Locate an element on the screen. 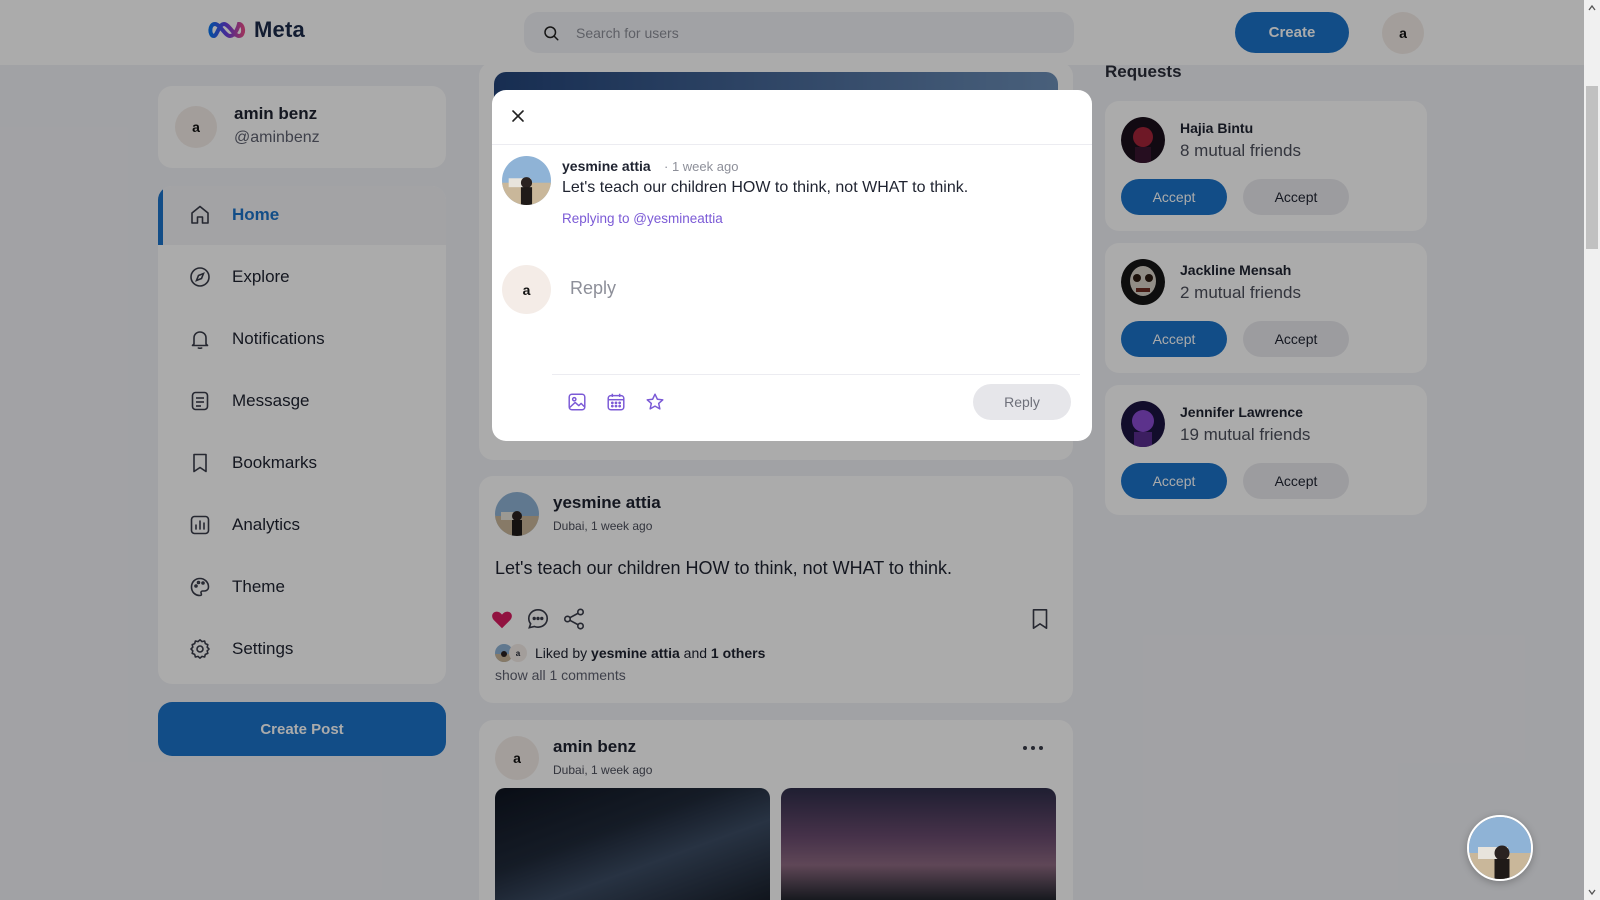 The width and height of the screenshot is (1600, 900). replying-to: Replying to @yesmineattia is located at coordinates (642, 218).